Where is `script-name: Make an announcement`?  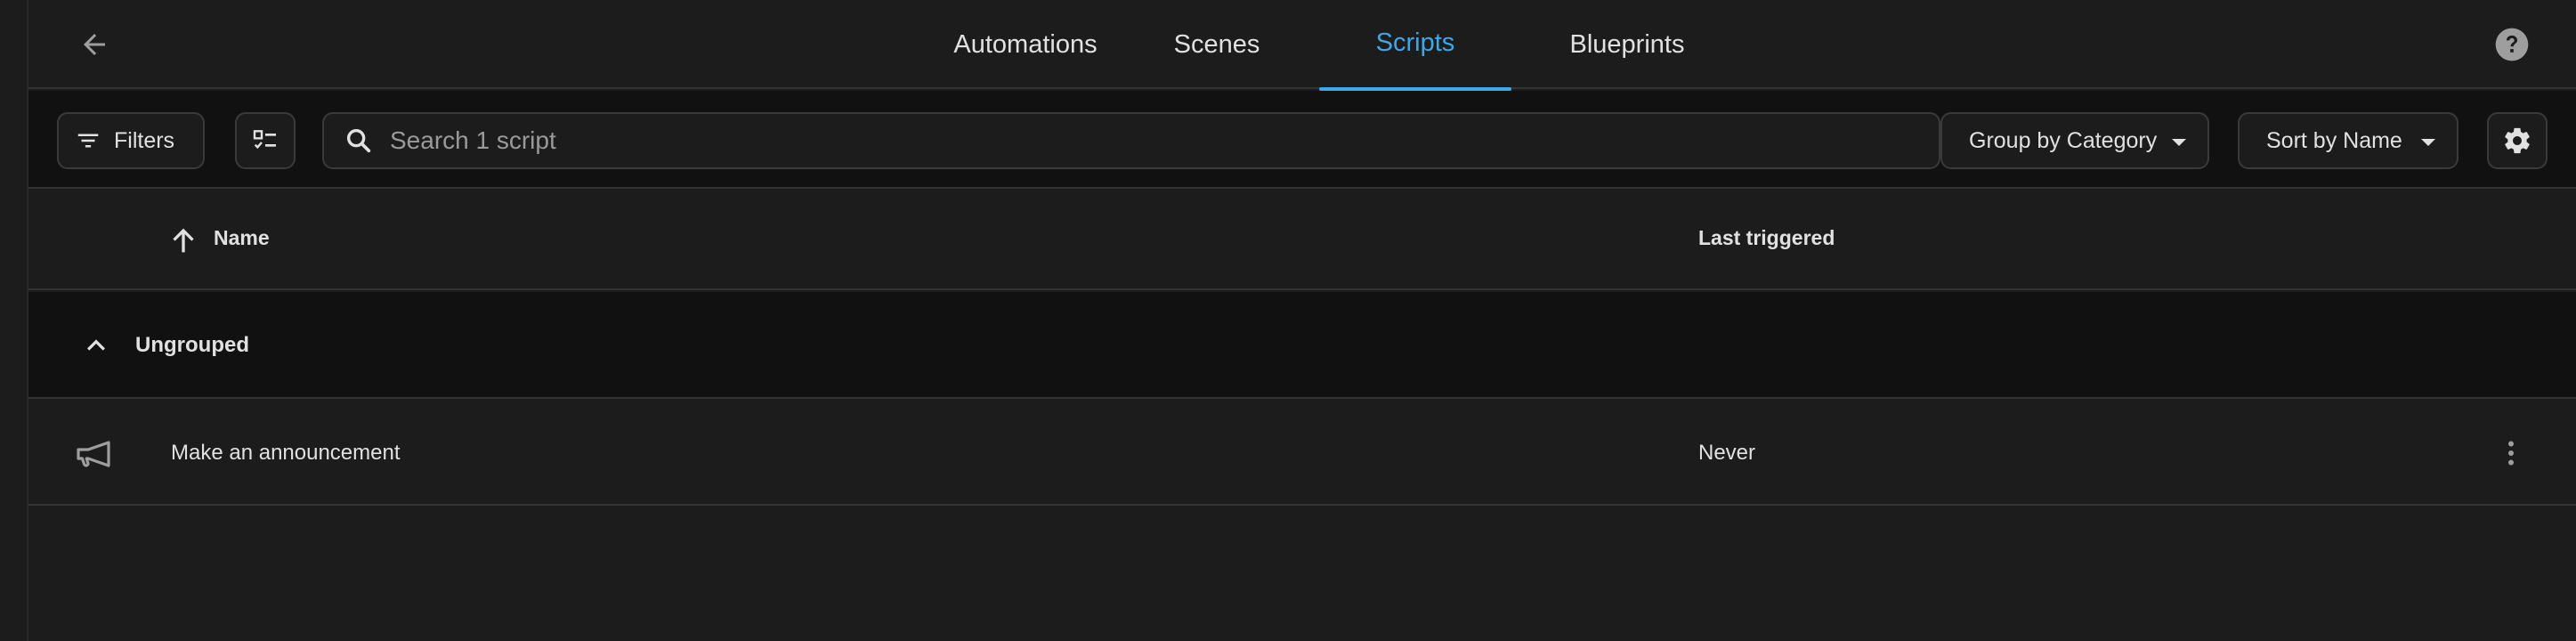 script-name: Make an announcement is located at coordinates (286, 453).